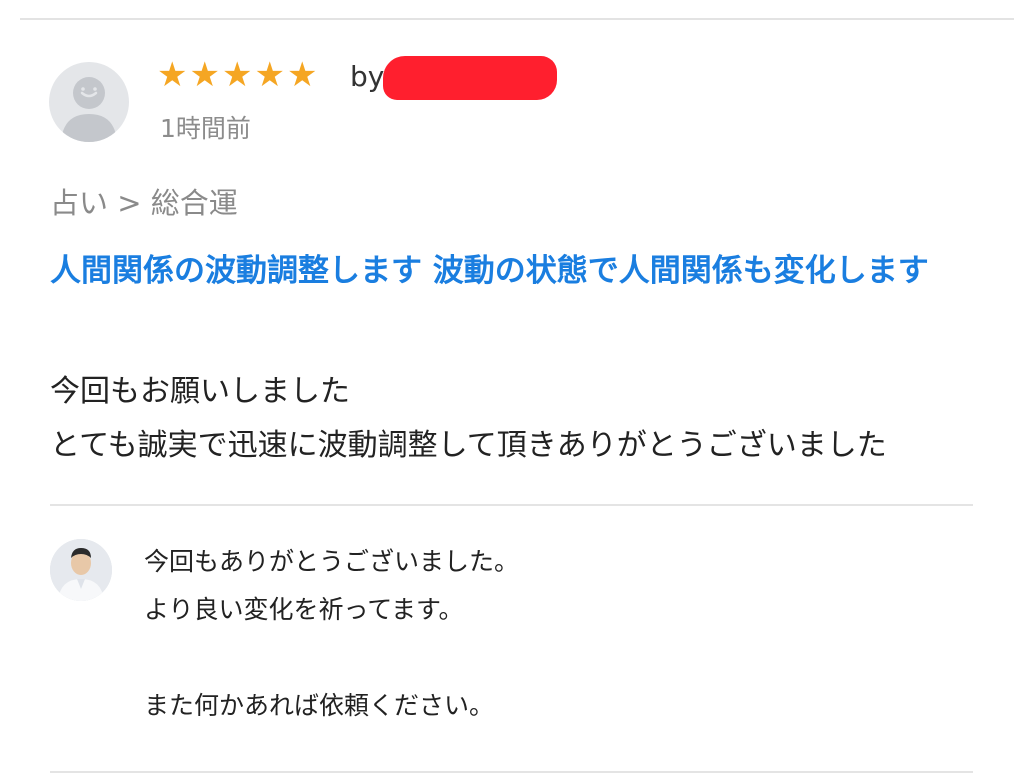 This screenshot has width=1020, height=778. I want to click on reviewer-by-label: by, so click(367, 76).